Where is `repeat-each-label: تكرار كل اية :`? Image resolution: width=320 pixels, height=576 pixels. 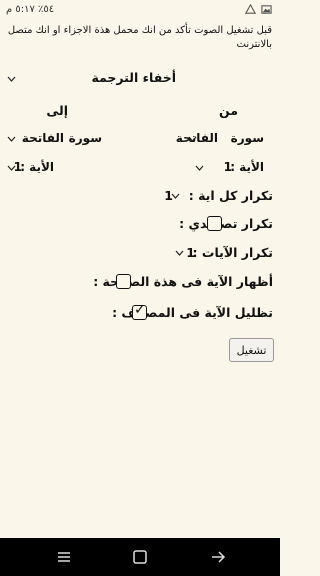
repeat-each-label: تكرار كل اية : is located at coordinates (230, 195).